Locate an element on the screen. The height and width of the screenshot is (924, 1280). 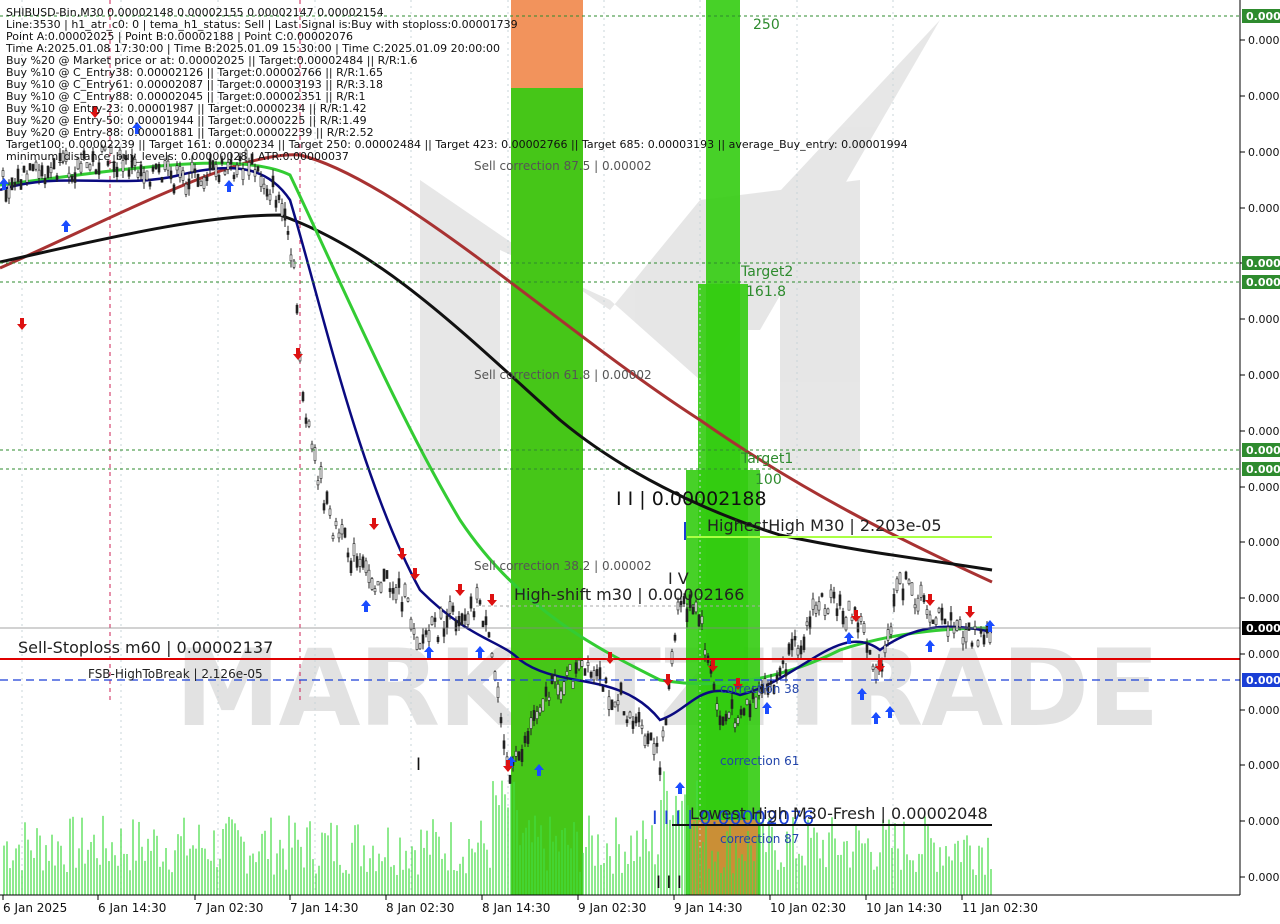
fib-250-label: 250 is located at coordinates (766, 25).